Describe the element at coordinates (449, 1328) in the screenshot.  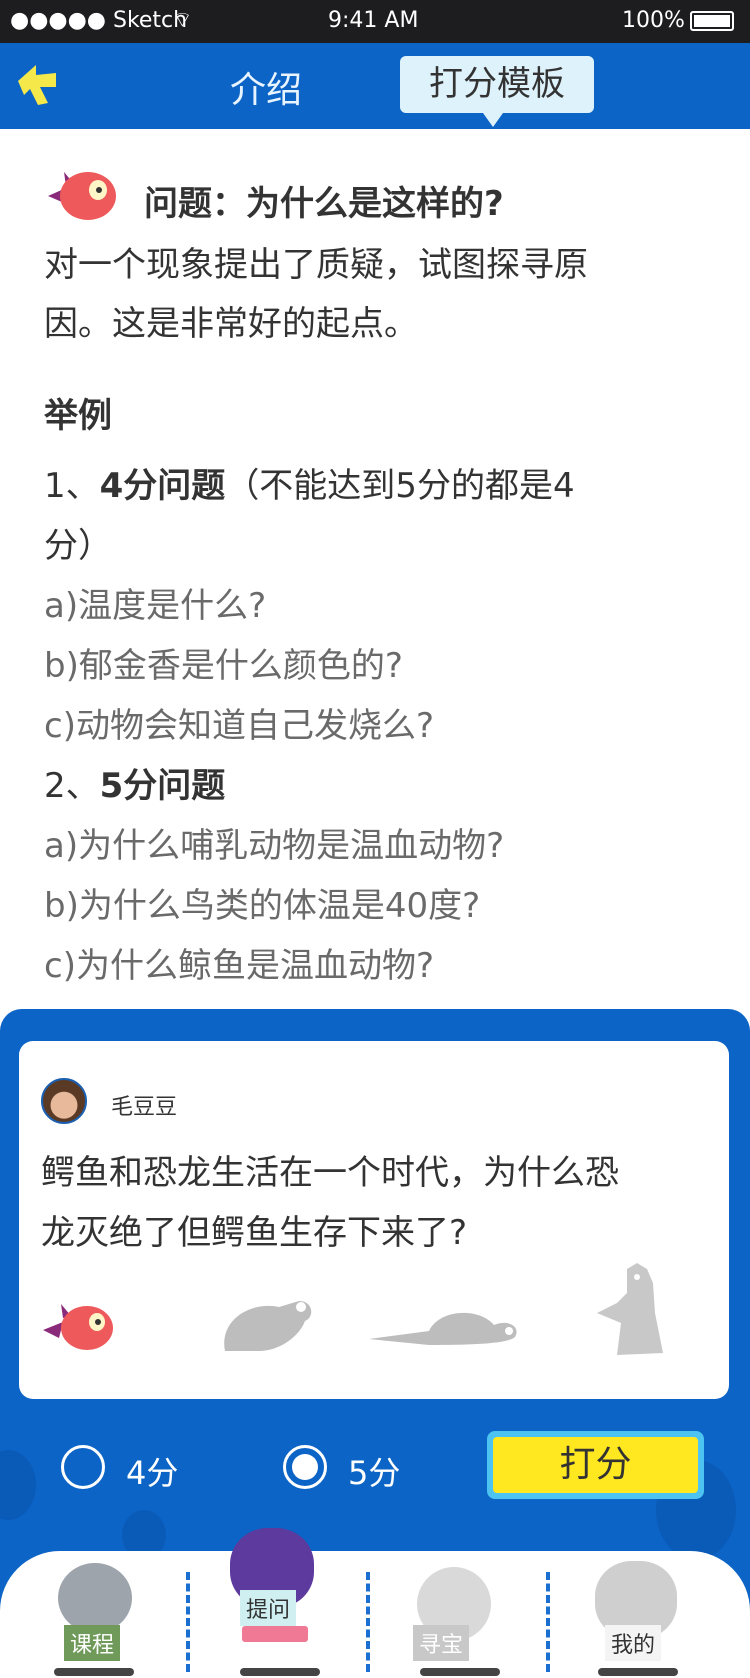
I see `lizard-score-icon` at that location.